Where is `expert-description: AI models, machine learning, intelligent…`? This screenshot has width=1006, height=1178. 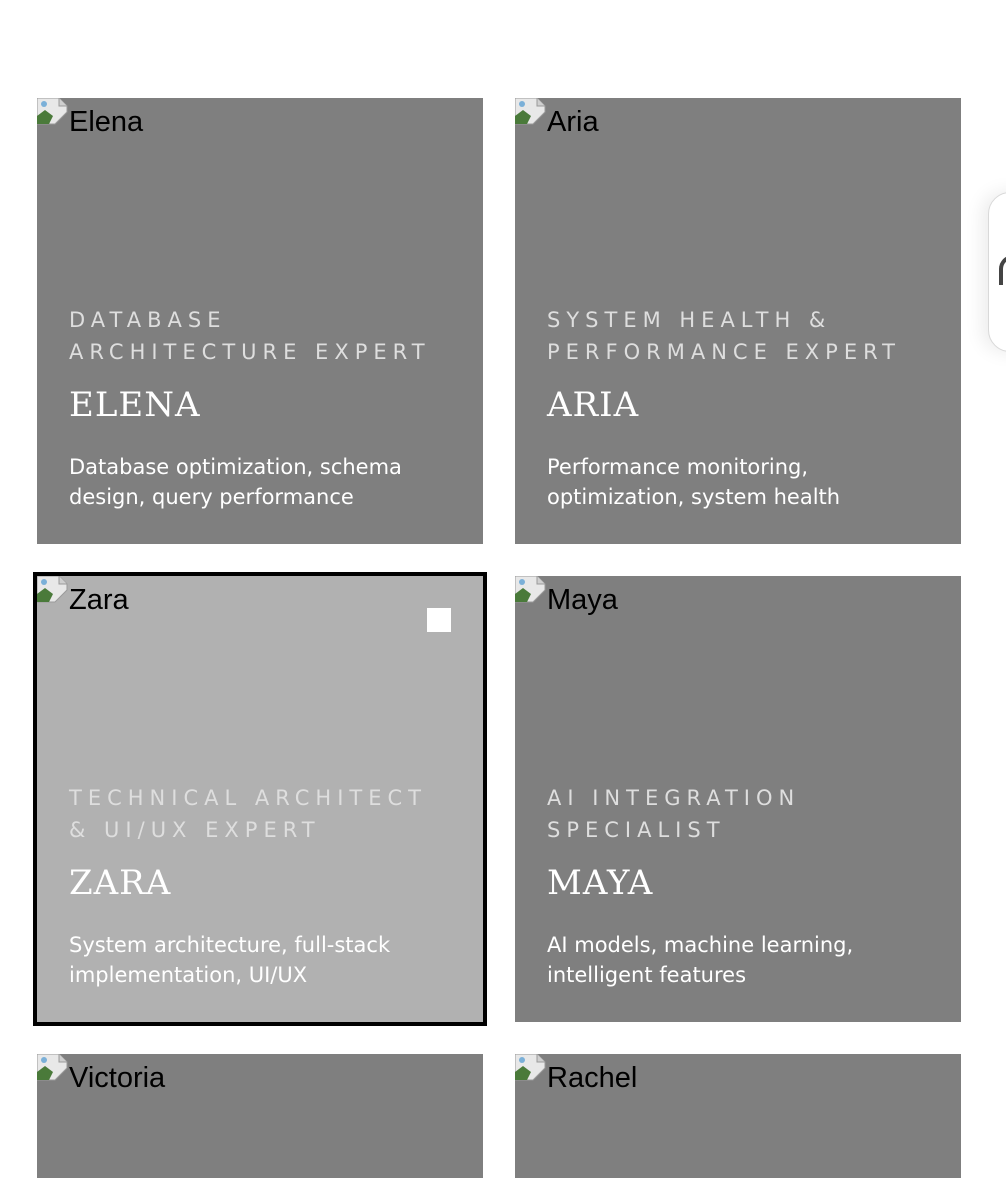 expert-description: AI models, machine learning, intelligent… is located at coordinates (700, 960).